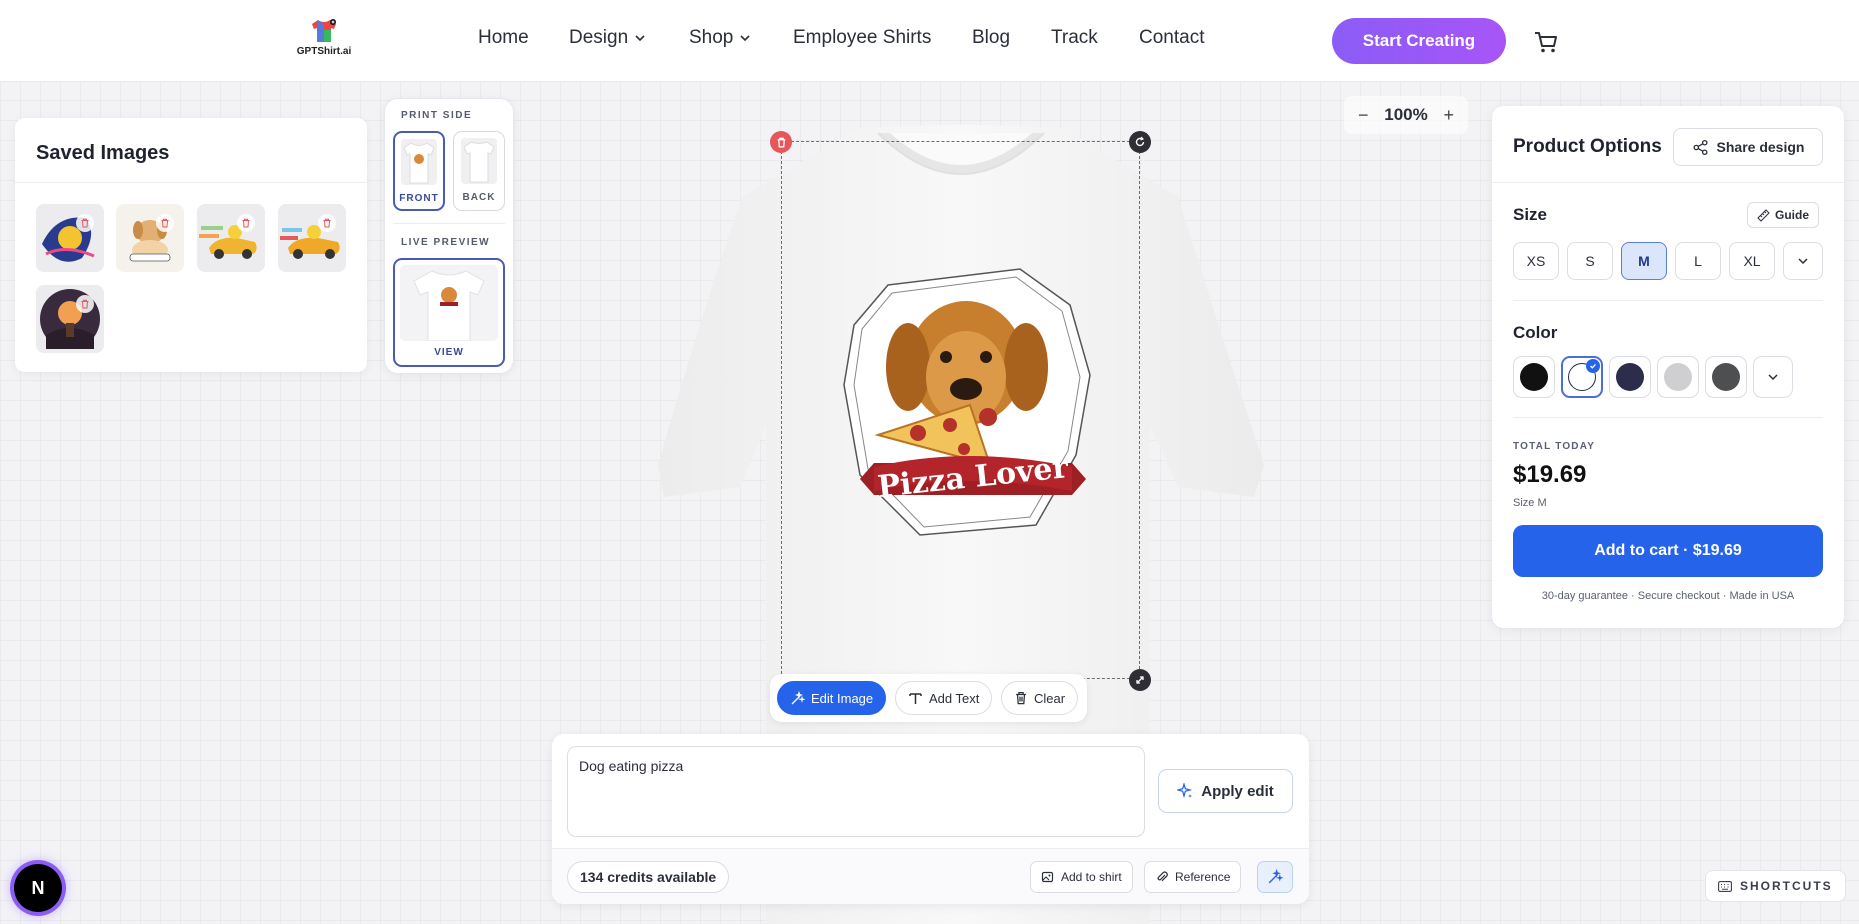  I want to click on nav-blog-label: Blog, so click(991, 37).